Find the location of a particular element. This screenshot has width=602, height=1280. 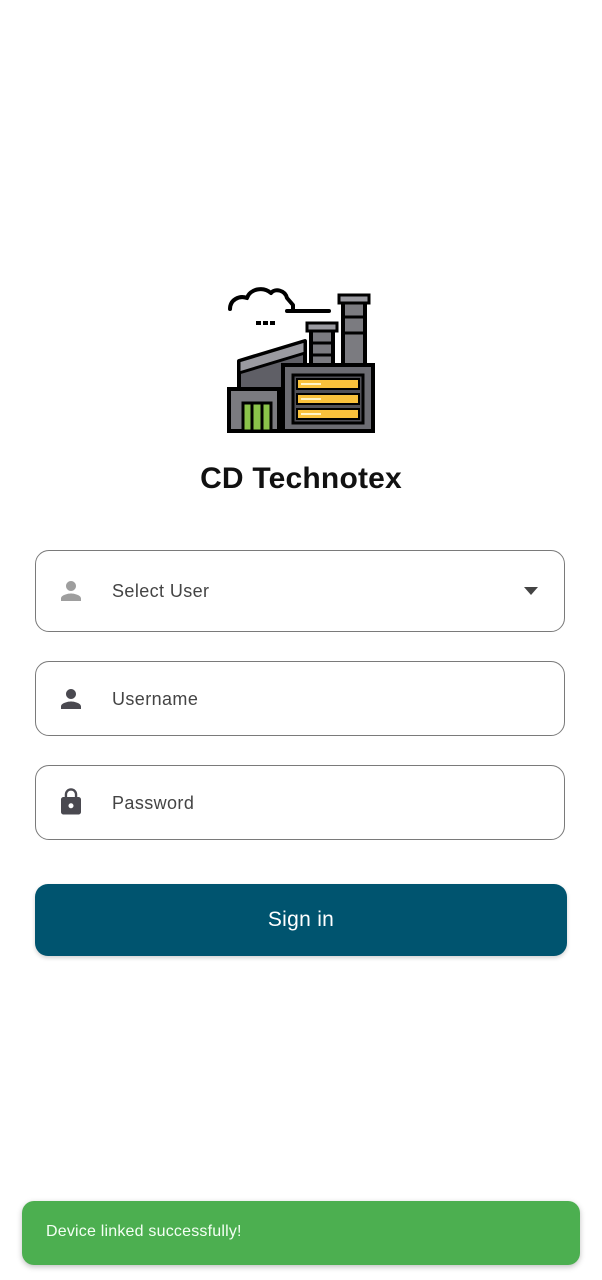

app-title: CD Technotex is located at coordinates (301, 478).